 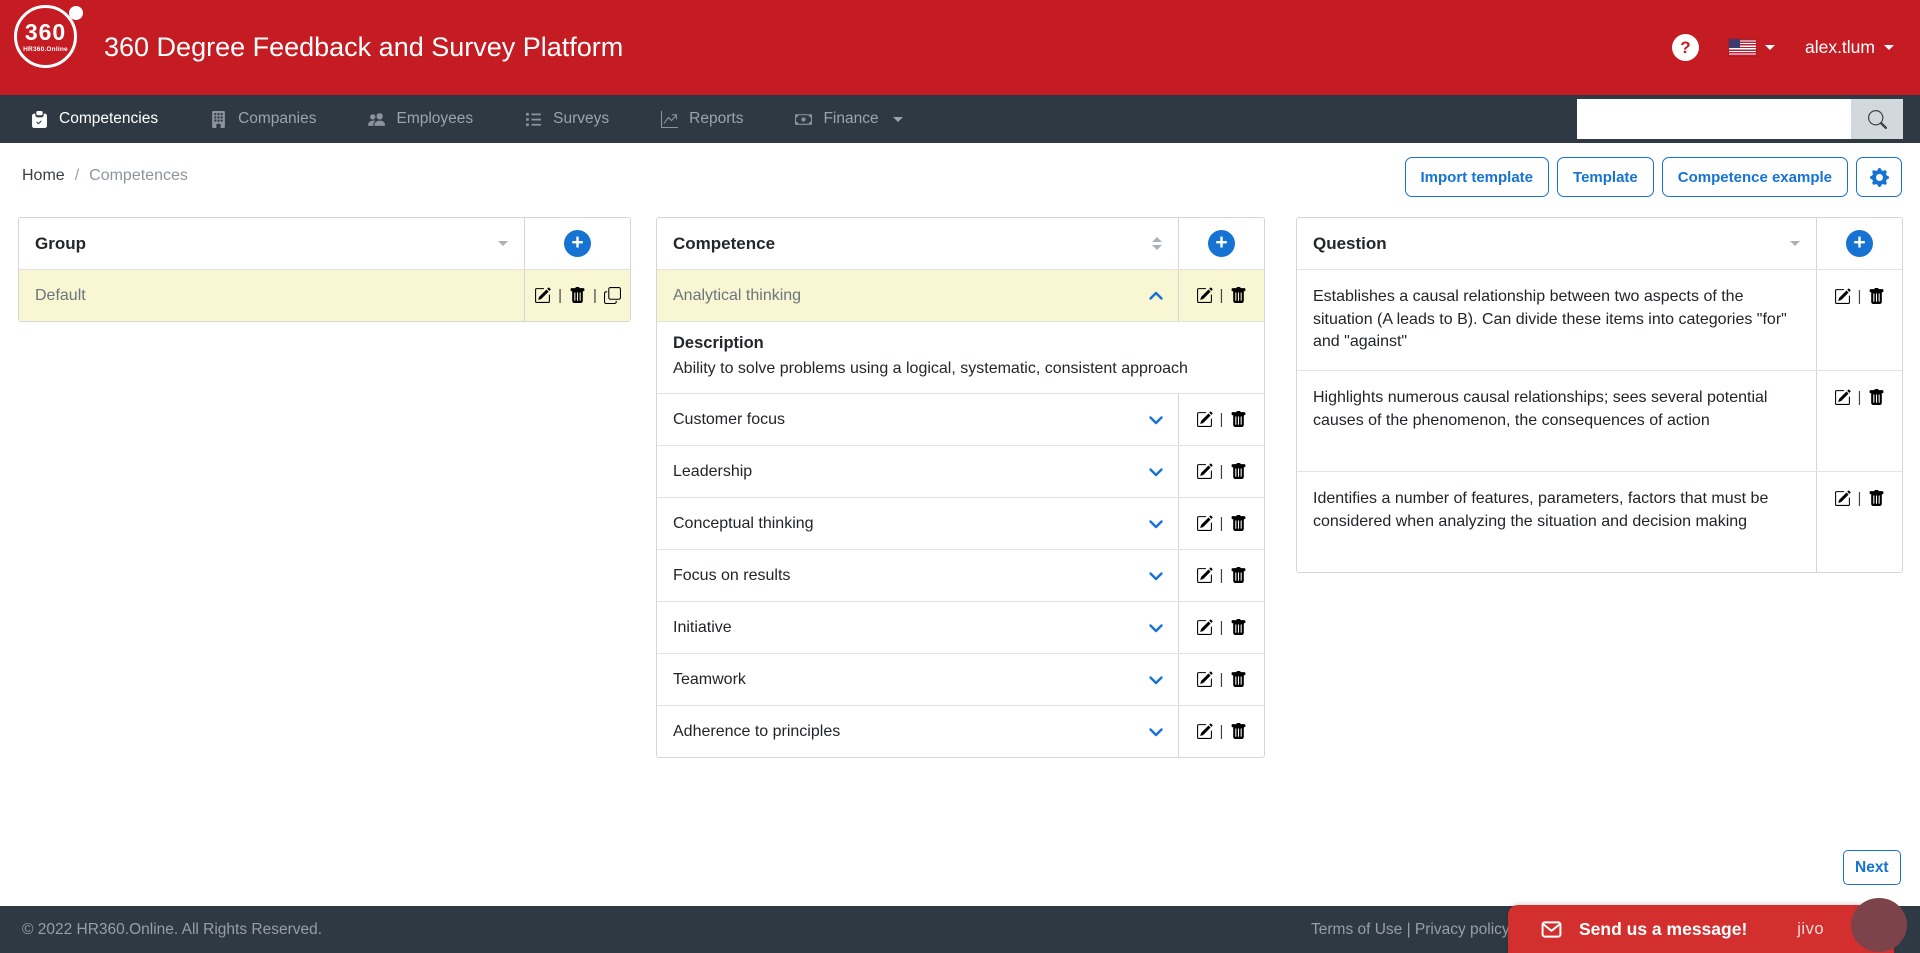 What do you see at coordinates (1157, 247) in the screenshot?
I see `sort-caret-down-icon` at bounding box center [1157, 247].